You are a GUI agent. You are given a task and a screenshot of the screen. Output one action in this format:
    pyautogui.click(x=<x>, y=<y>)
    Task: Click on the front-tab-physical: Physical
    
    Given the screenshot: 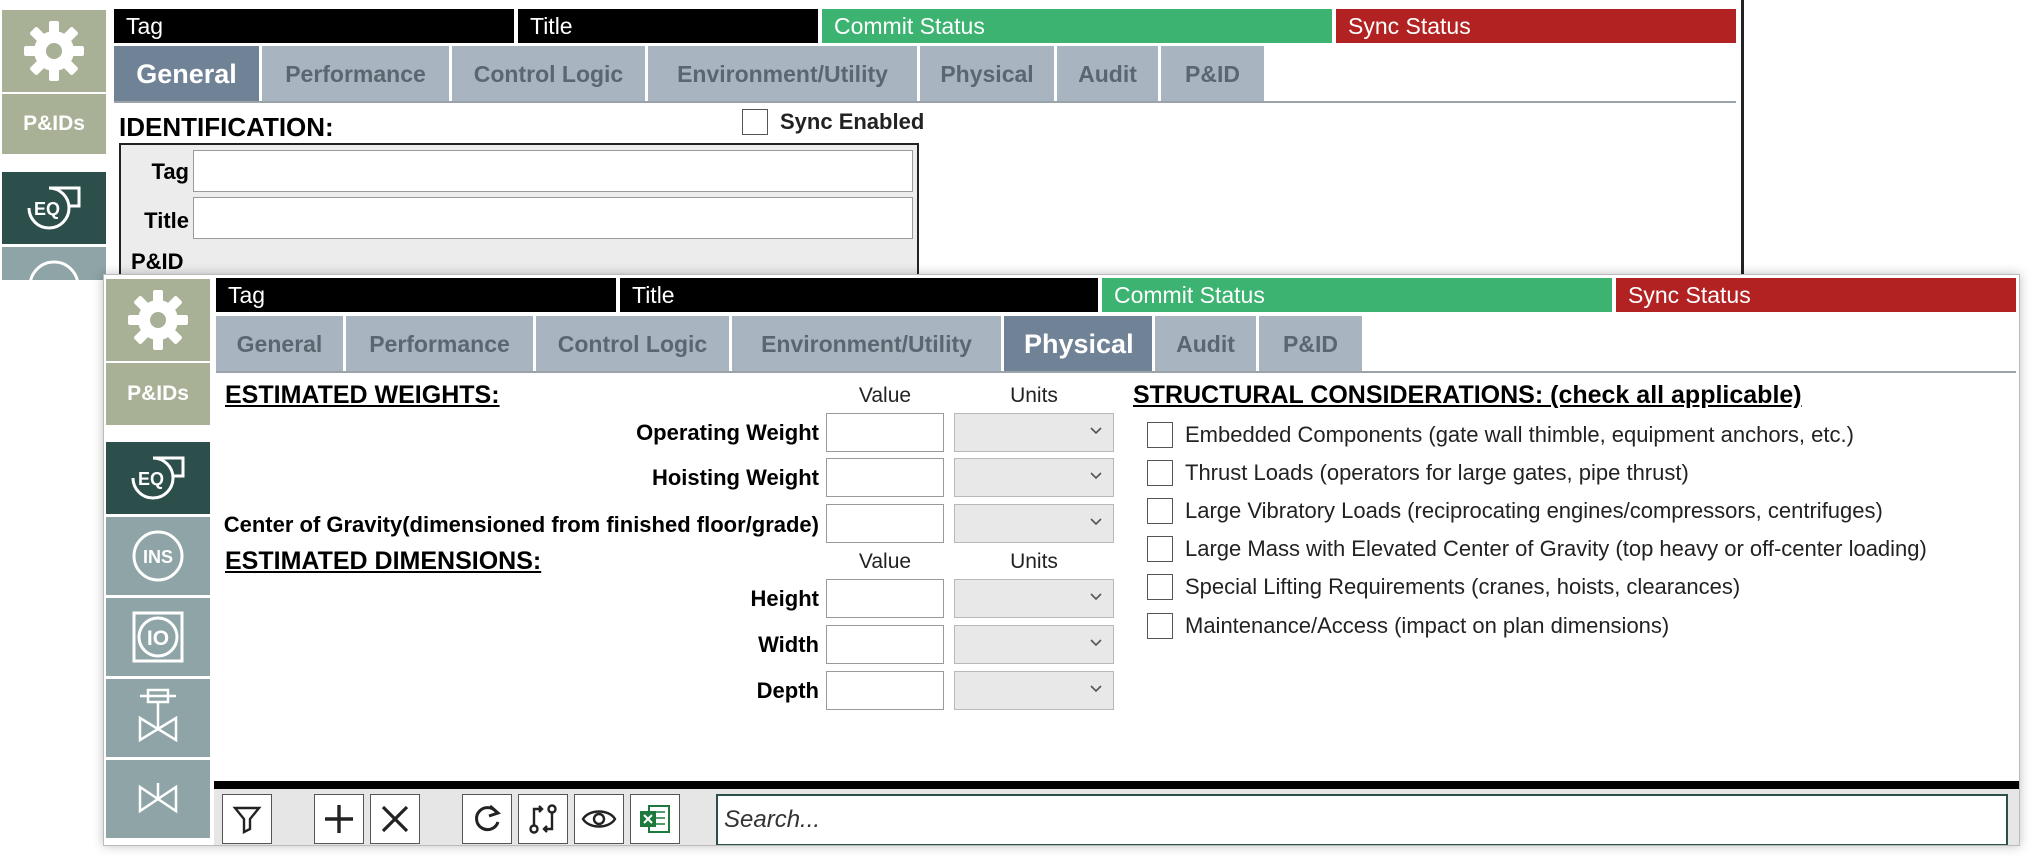 What is the action you would take?
    pyautogui.click(x=1078, y=344)
    